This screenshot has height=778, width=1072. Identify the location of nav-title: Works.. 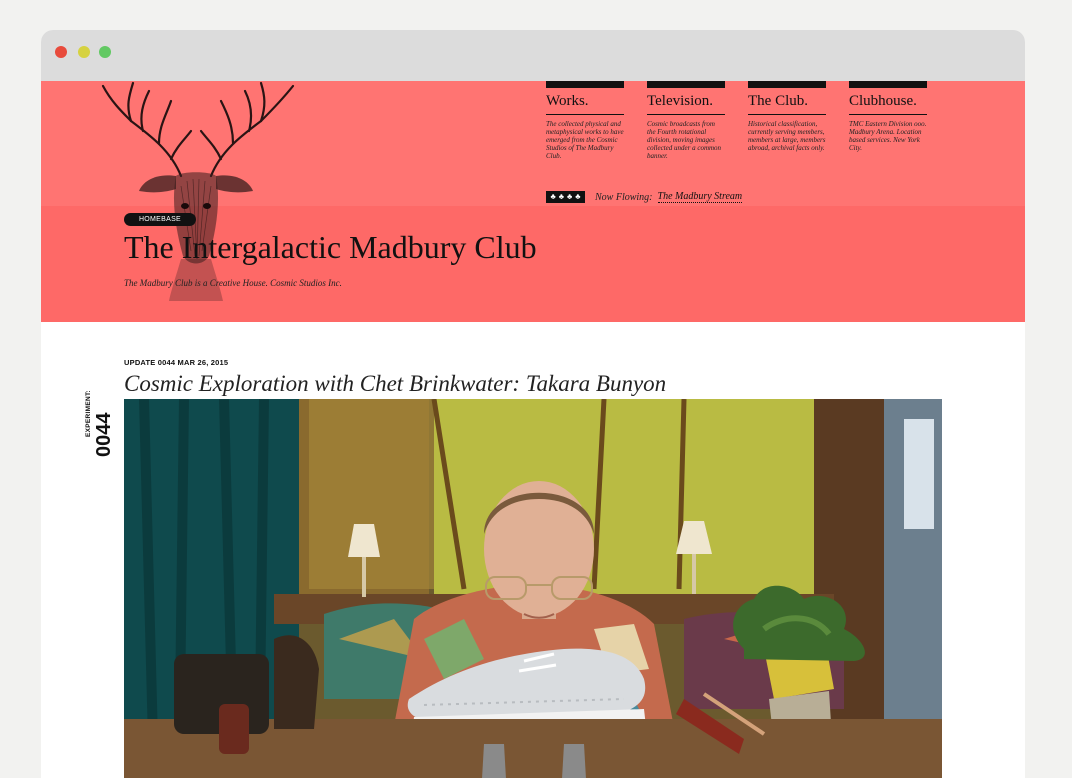
(585, 101).